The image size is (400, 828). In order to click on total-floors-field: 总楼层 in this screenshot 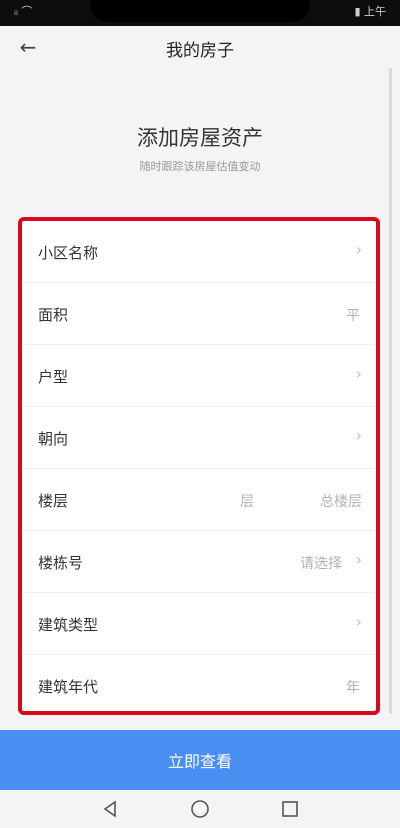, I will do `click(341, 501)`.